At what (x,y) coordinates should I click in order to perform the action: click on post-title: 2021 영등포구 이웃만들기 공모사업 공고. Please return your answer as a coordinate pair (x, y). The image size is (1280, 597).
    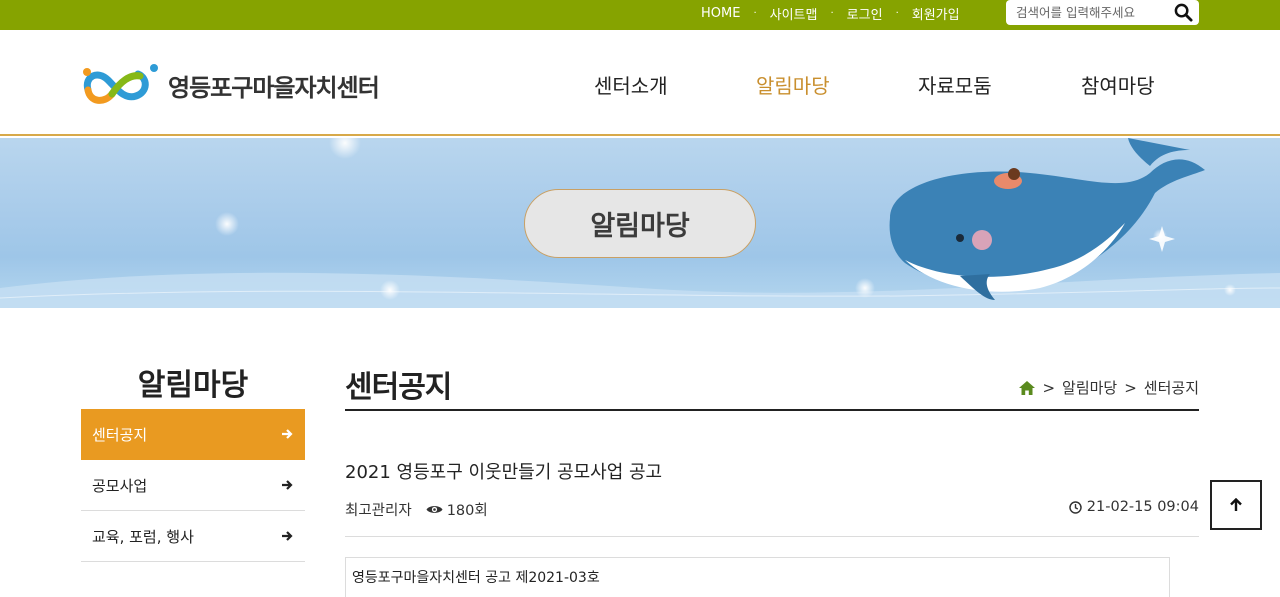
    Looking at the image, I should click on (504, 472).